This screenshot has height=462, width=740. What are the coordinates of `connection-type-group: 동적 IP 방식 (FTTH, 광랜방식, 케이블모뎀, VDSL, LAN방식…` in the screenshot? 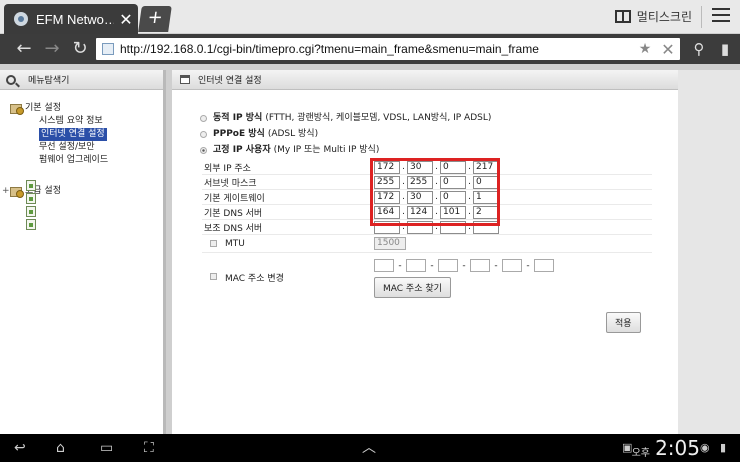 It's located at (345, 134).